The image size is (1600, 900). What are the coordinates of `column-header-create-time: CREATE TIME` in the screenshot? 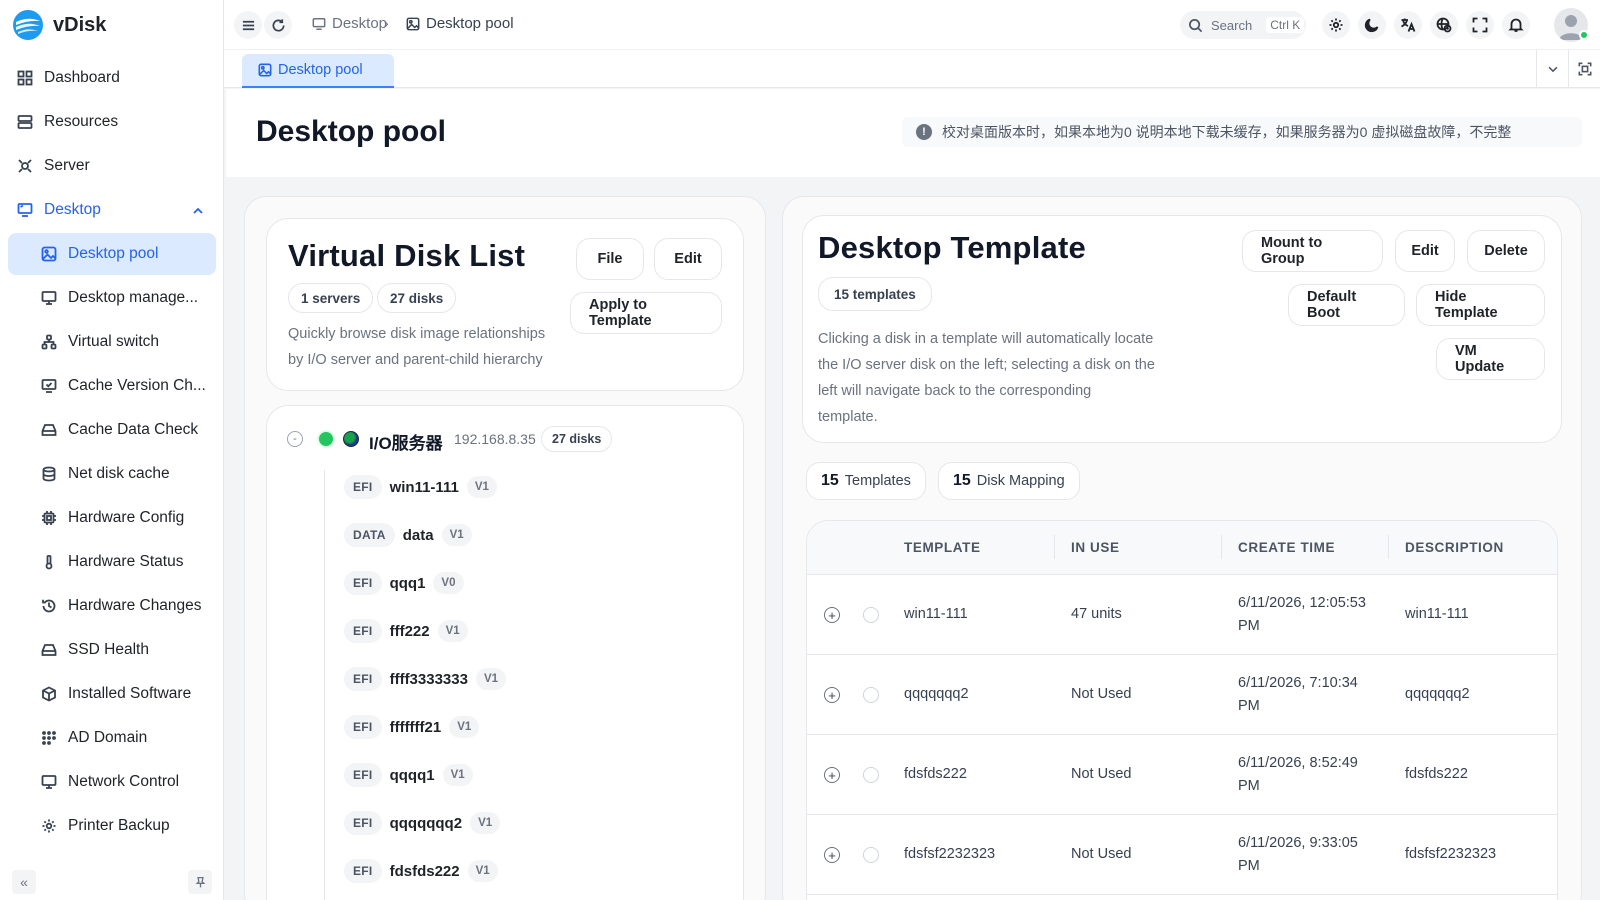 It's located at (1286, 547).